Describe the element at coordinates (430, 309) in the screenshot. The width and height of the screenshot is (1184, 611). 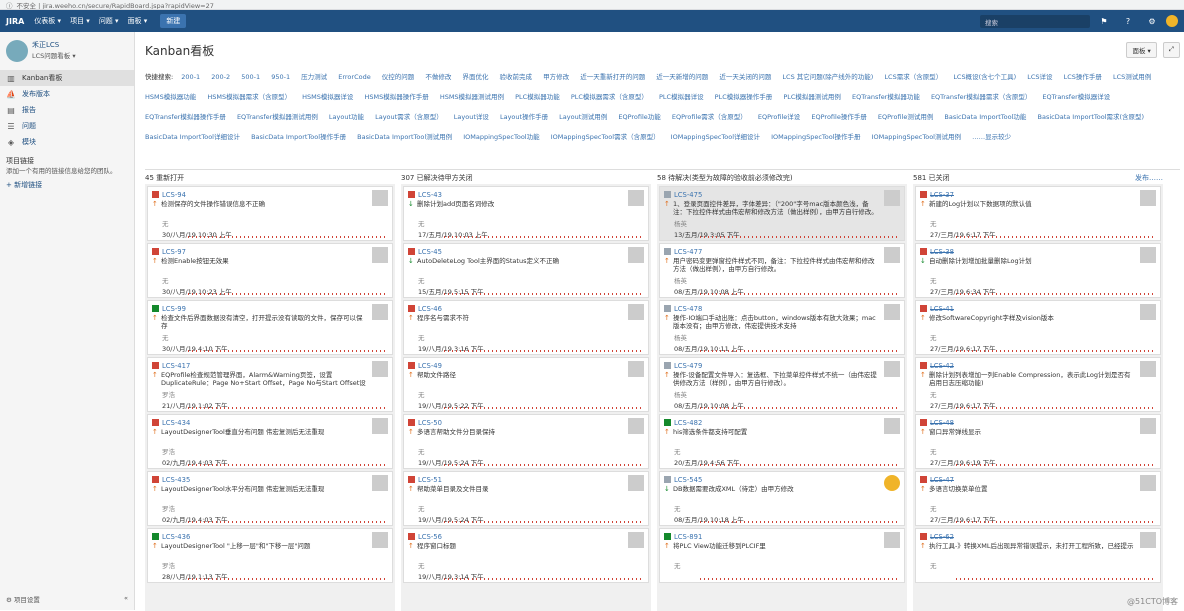
I see `issue-key: LCS-46` at that location.